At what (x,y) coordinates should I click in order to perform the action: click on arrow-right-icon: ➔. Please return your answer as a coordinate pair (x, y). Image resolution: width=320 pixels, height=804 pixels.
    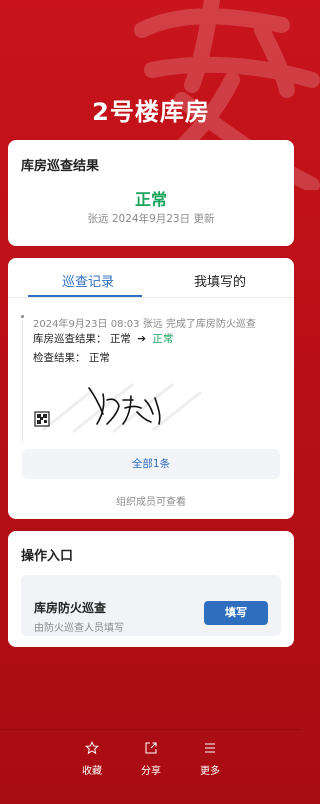
    Looking at the image, I should click on (141, 339).